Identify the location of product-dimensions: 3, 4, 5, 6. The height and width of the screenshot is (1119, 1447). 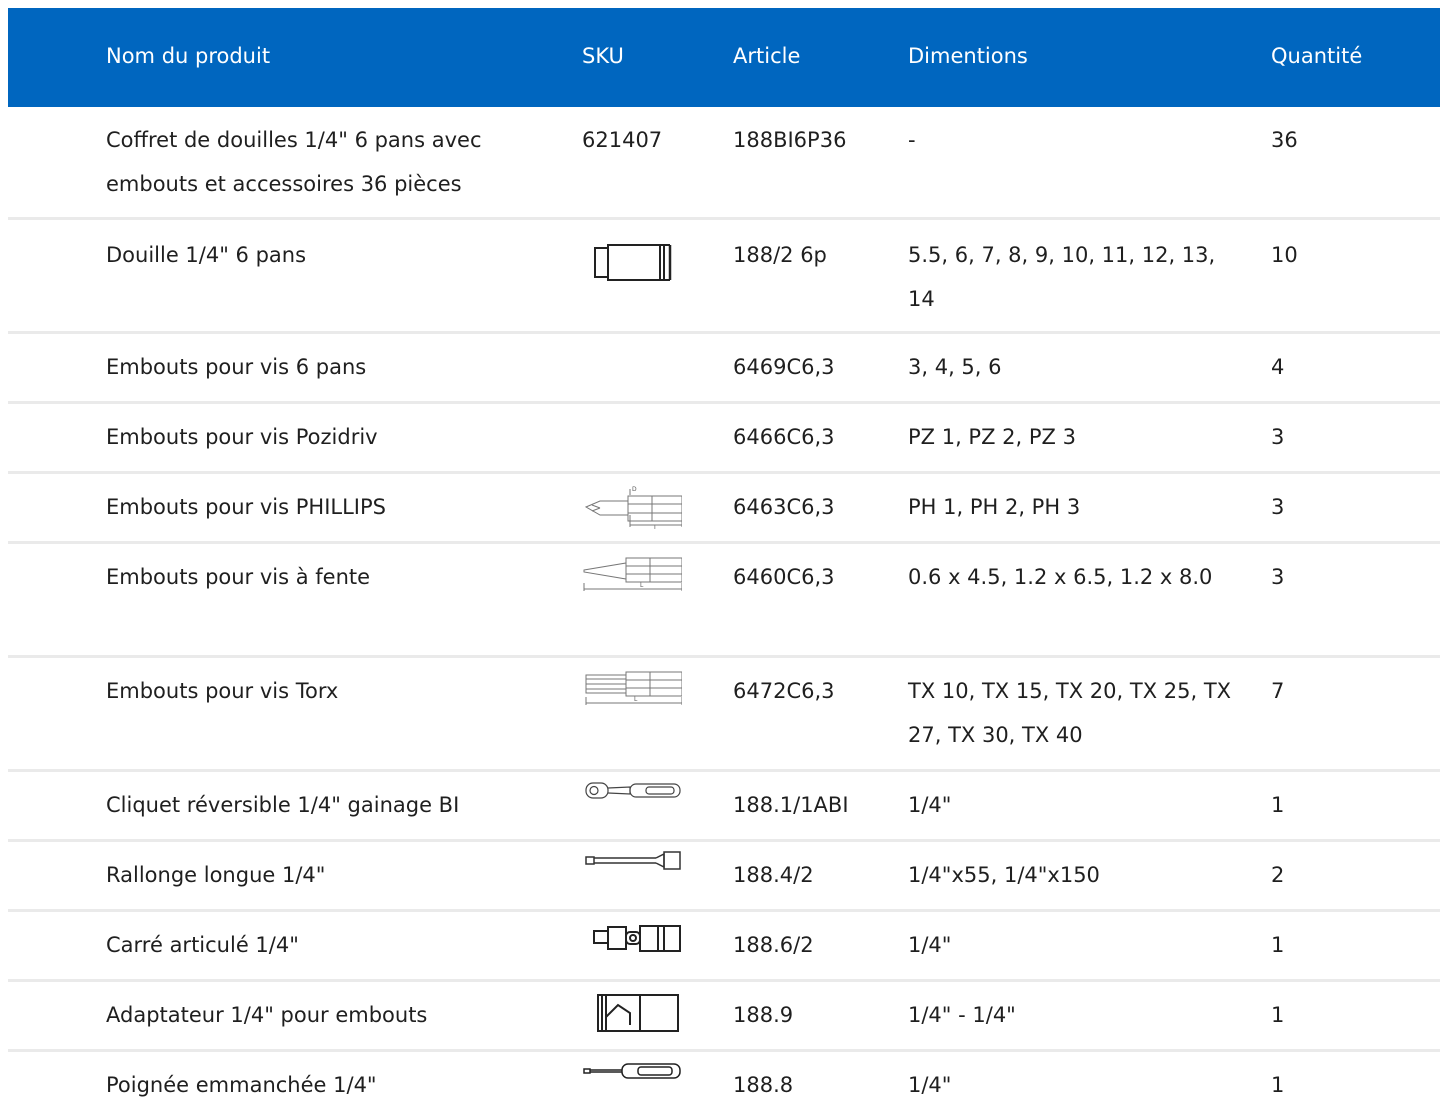
(955, 367).